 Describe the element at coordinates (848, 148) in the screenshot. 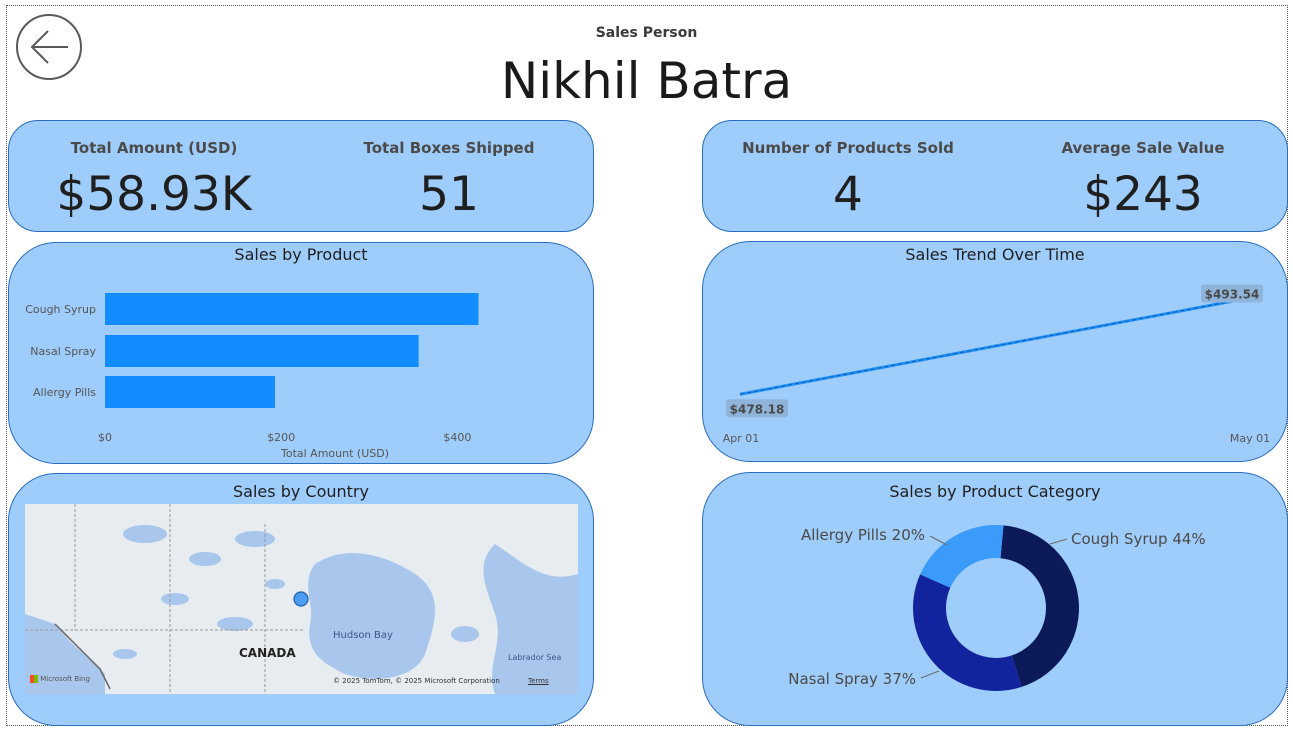

I see `kpi-label-products-sold: Number of Products Sold` at that location.